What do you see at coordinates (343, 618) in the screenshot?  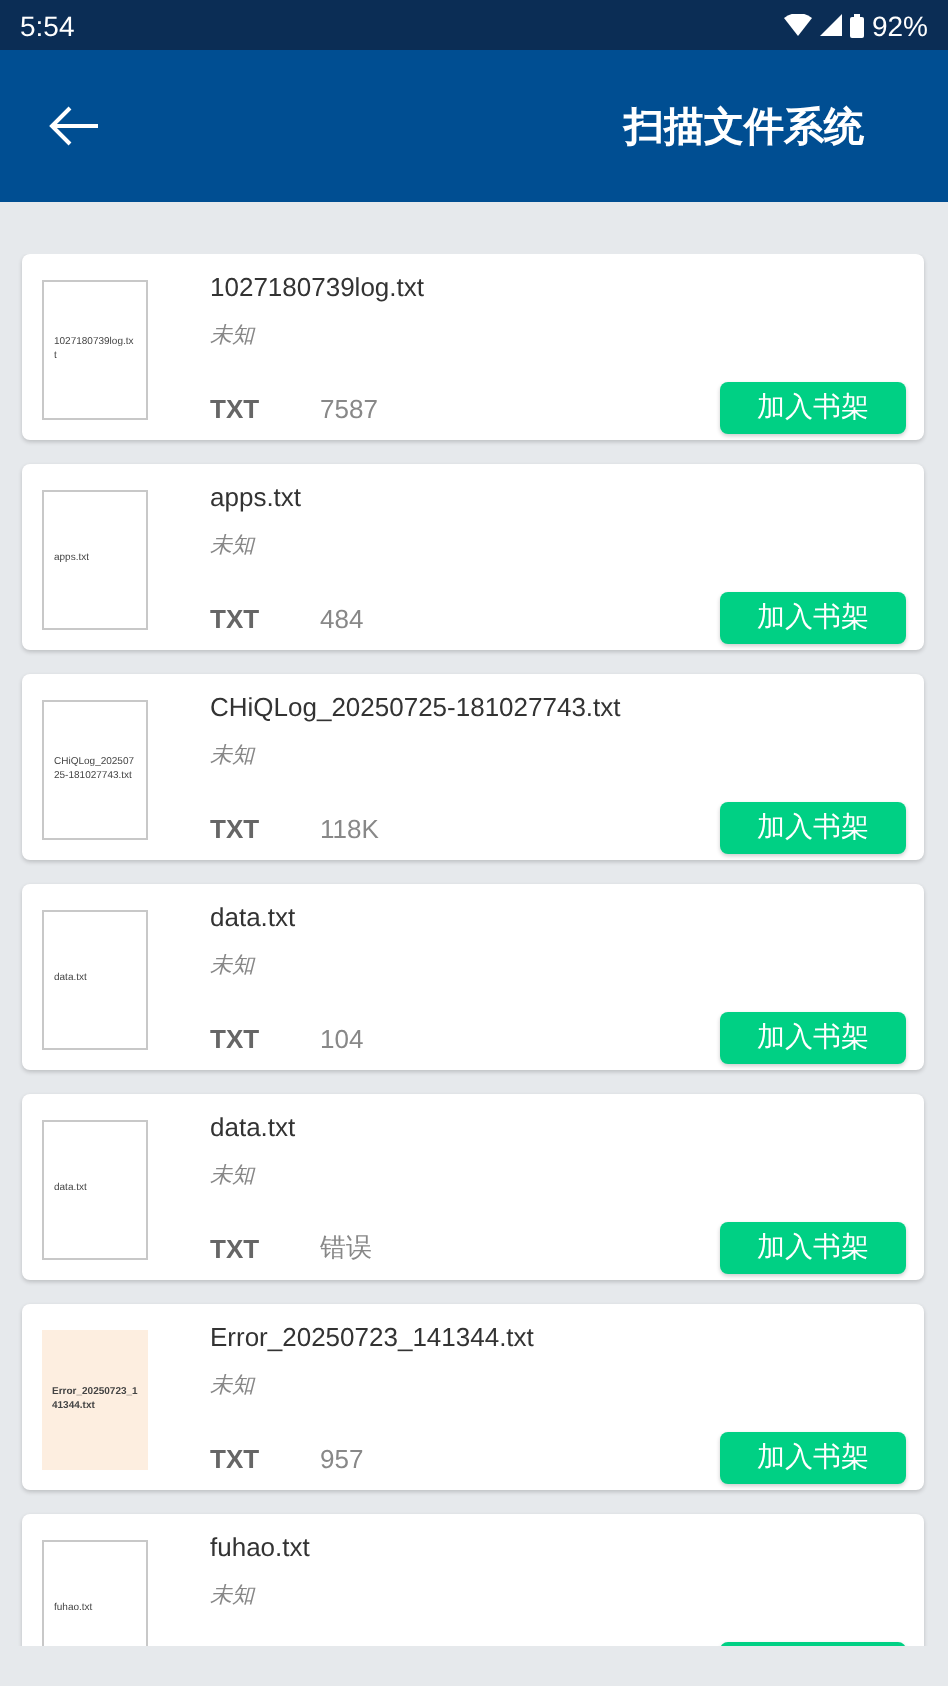 I see `file-size: 484` at bounding box center [343, 618].